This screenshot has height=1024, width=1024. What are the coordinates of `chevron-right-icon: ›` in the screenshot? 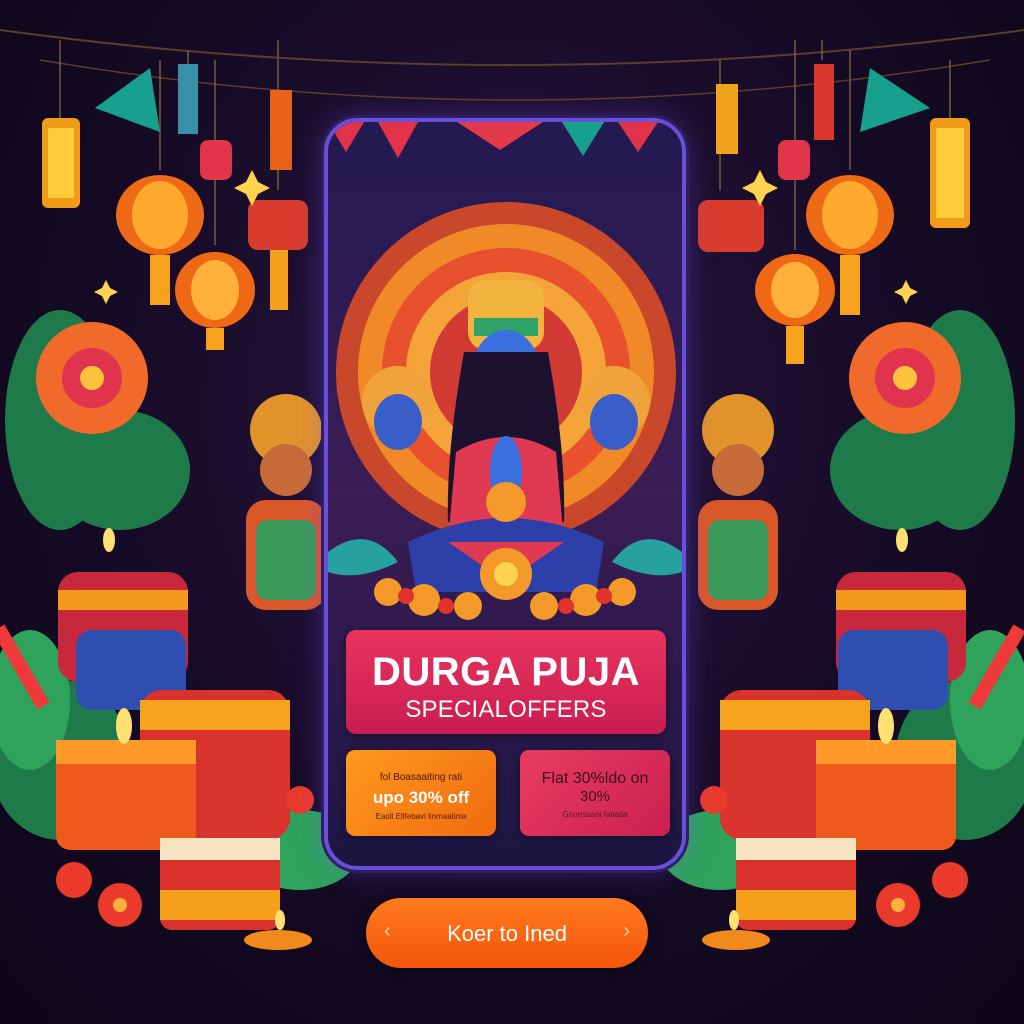 It's located at (626, 931).